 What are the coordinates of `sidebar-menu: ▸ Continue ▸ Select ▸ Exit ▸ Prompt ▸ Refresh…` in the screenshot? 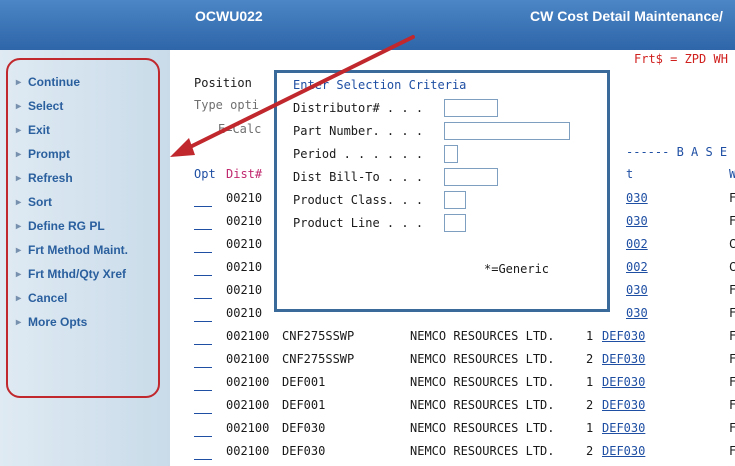 It's located at (72, 202).